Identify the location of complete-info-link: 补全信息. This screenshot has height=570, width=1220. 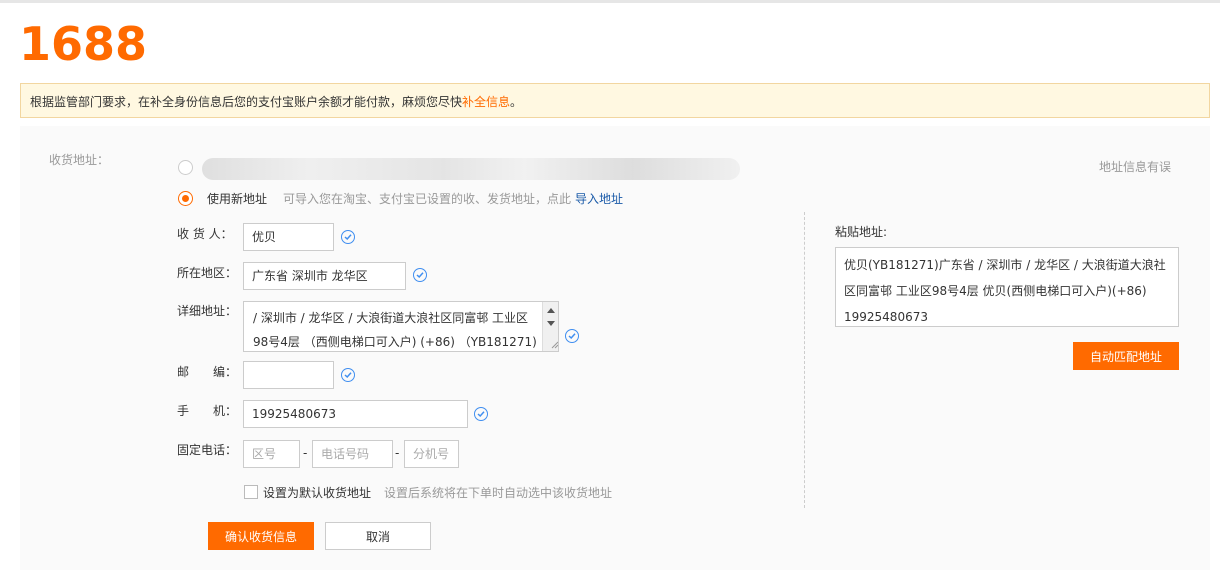
(486, 102).